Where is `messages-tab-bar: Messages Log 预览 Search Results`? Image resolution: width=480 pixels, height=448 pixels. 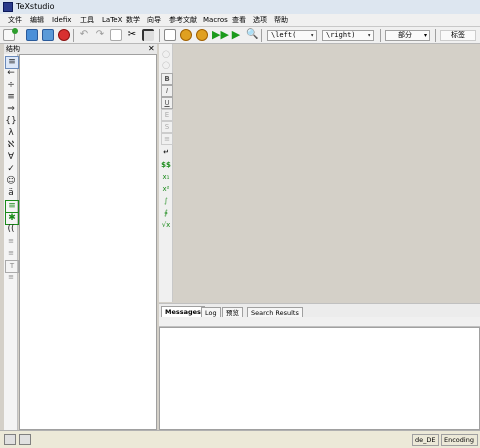
messages-tab-bar: Messages Log 预览 Search Results is located at coordinates (319, 310).